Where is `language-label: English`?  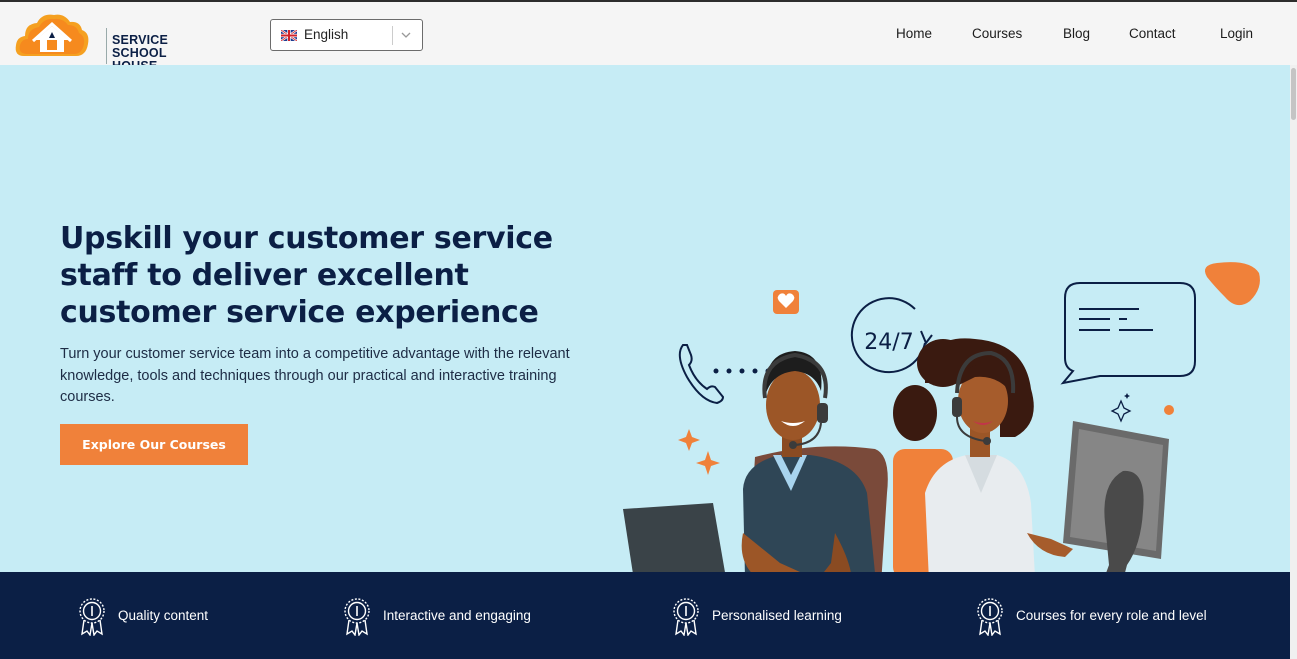
language-label: English is located at coordinates (326, 34).